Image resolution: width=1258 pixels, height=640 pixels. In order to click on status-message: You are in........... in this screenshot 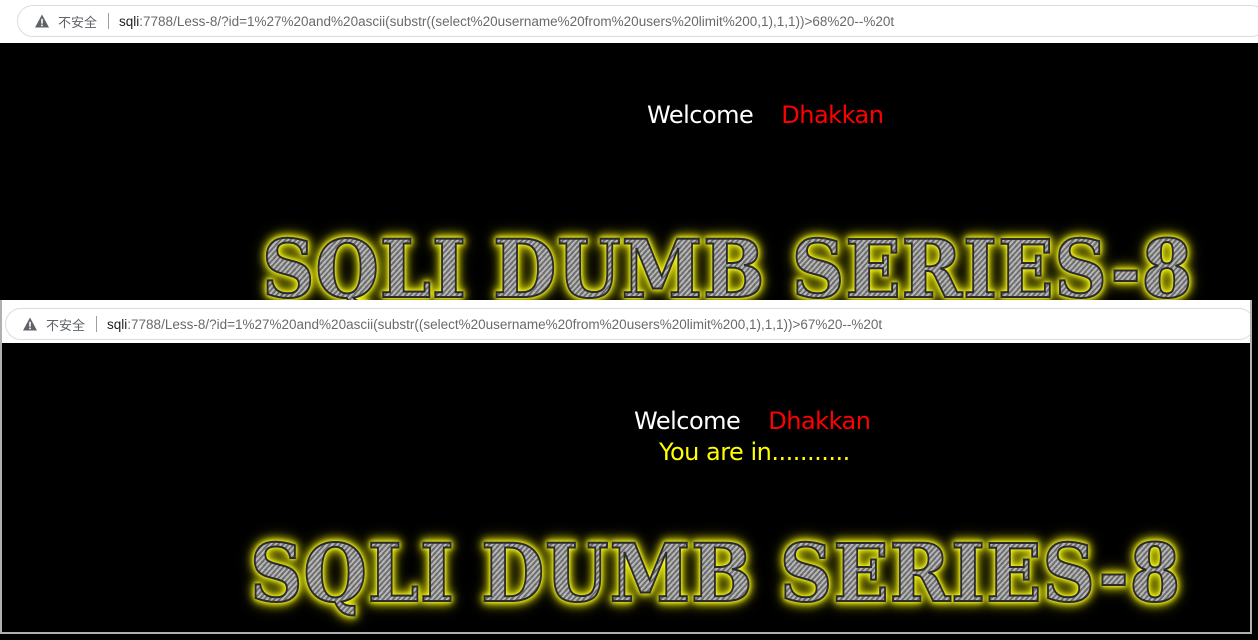, I will do `click(754, 452)`.